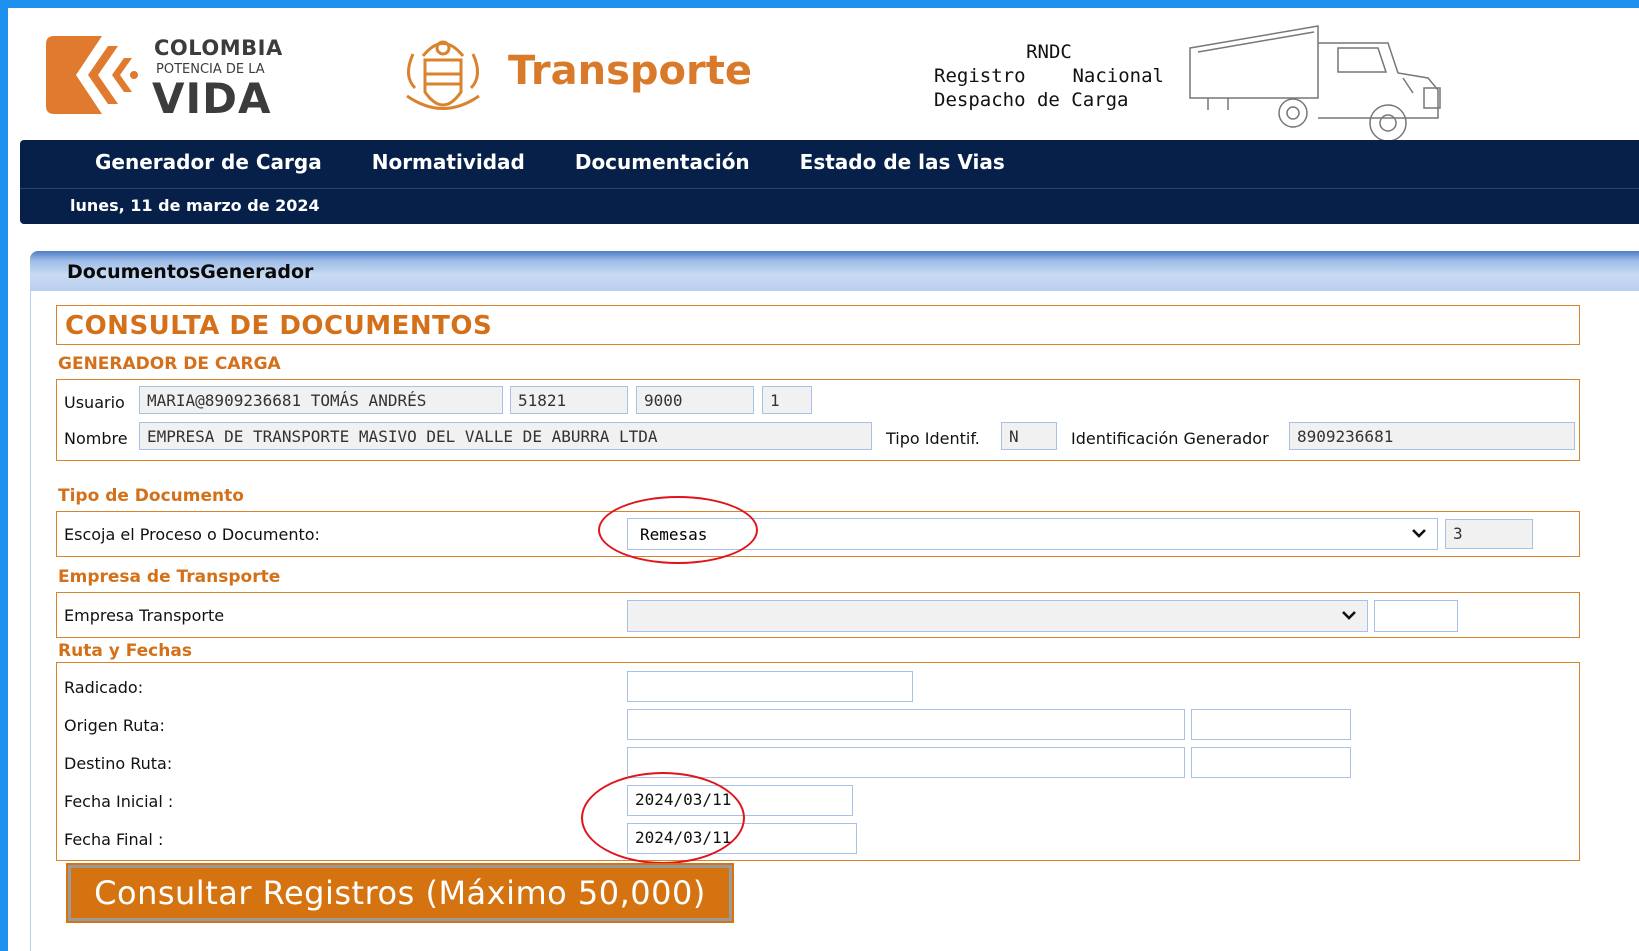 The width and height of the screenshot is (1639, 951). What do you see at coordinates (151, 496) in the screenshot?
I see `section-tipo-documento: Tipo de Documento` at bounding box center [151, 496].